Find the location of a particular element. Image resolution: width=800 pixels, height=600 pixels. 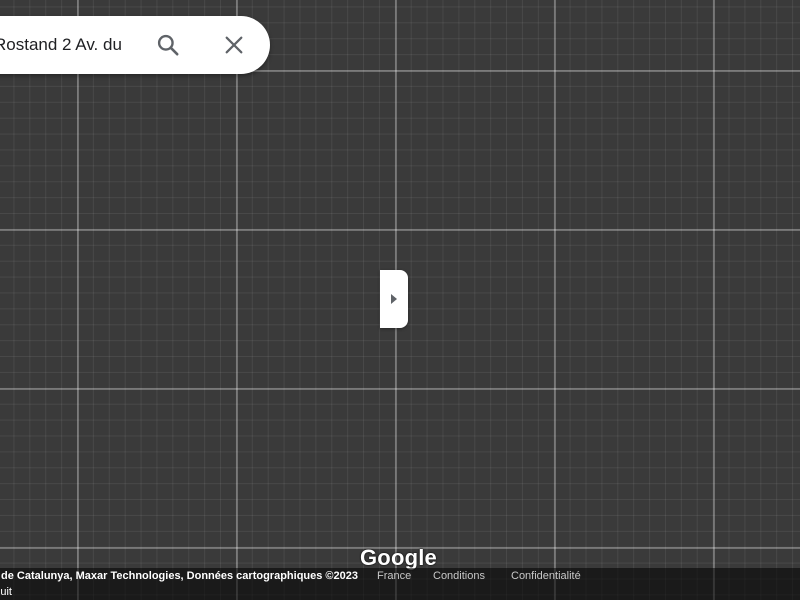

search-box: Rostand 2 Av. du Président Wilson is located at coordinates (135, 45).